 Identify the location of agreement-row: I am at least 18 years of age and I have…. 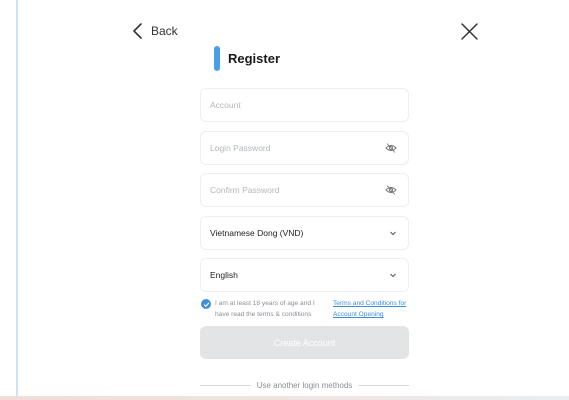
(306, 309).